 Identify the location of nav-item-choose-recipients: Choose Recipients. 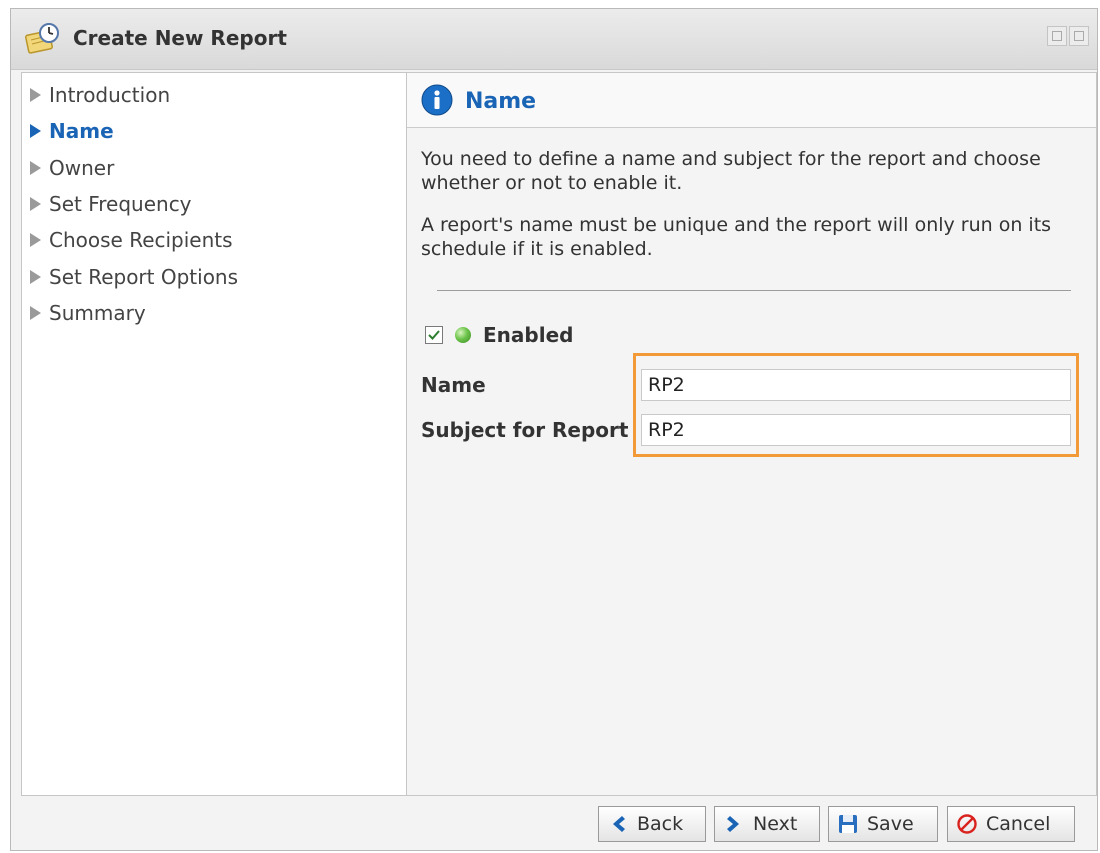
(127, 240).